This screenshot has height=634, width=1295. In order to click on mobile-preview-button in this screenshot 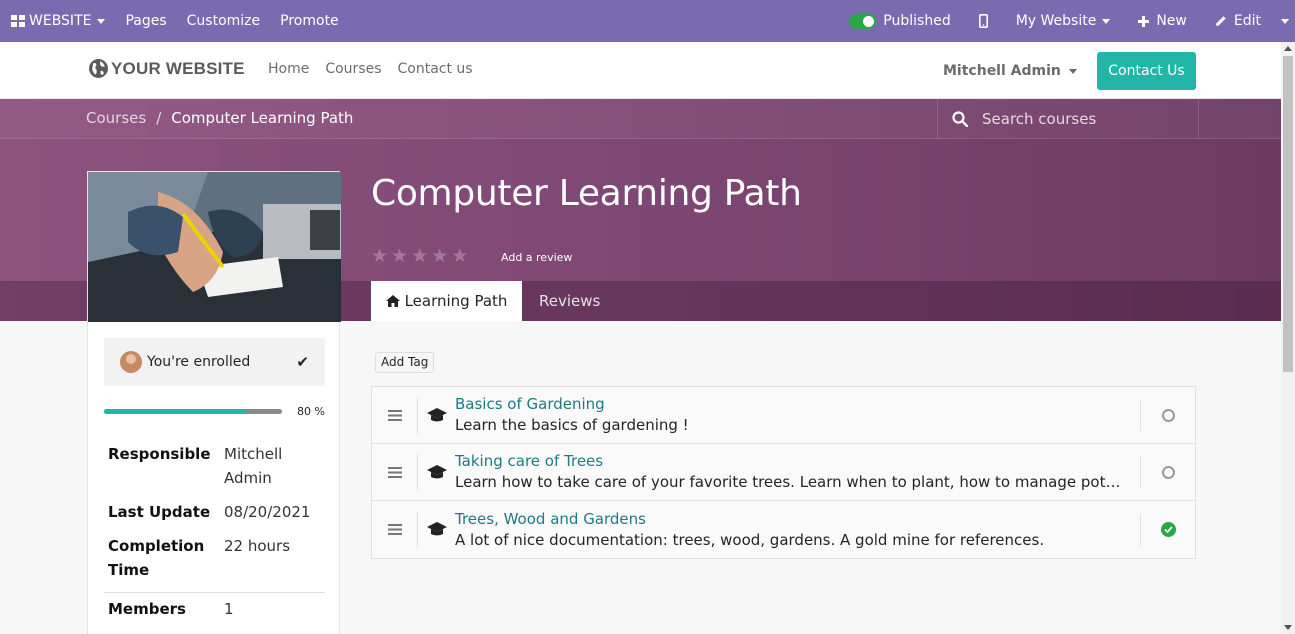, I will do `click(983, 21)`.